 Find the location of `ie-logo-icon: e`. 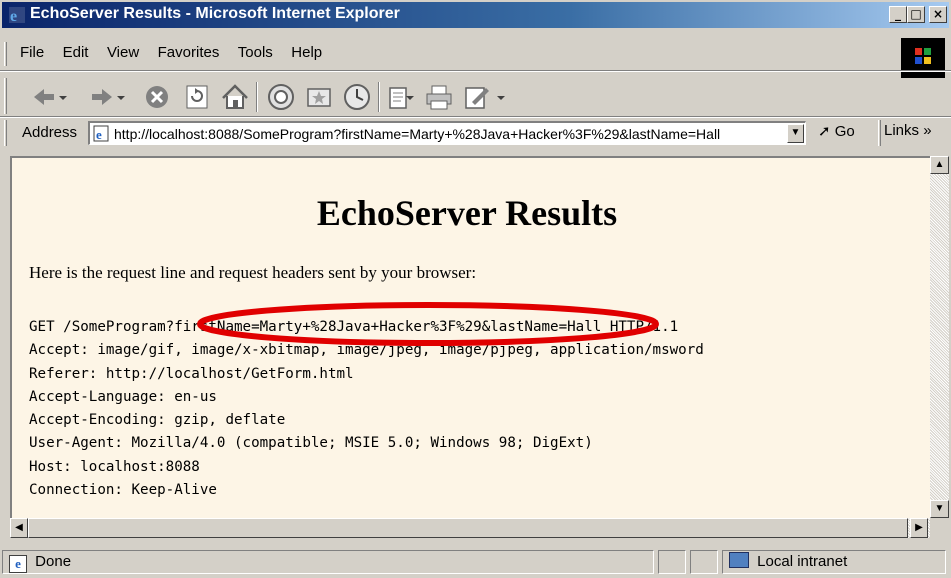

ie-logo-icon: e is located at coordinates (17, 15).